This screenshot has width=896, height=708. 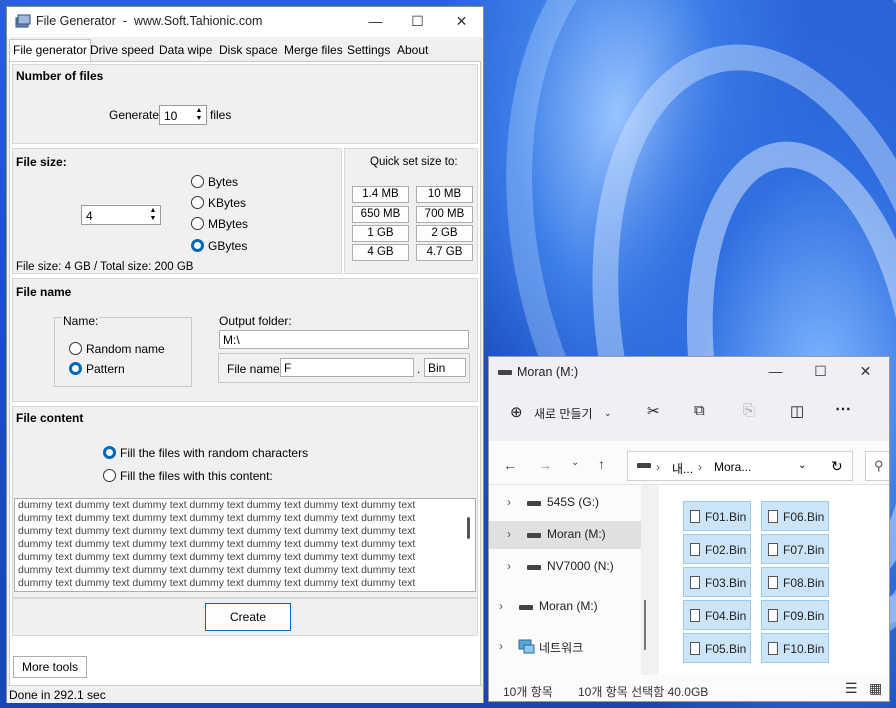 What do you see at coordinates (802, 465) in the screenshot?
I see `address-dropdown-icon: ⌄` at bounding box center [802, 465].